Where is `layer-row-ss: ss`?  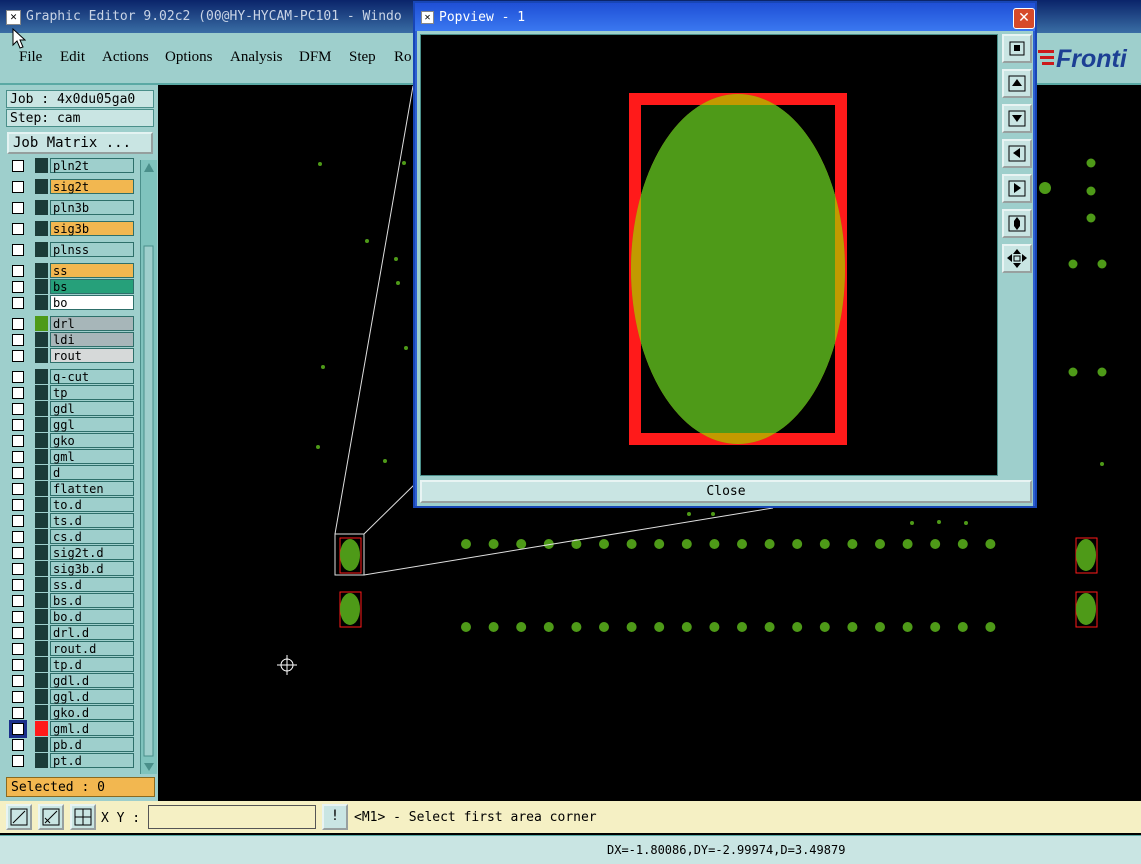 layer-row-ss: ss is located at coordinates (71, 271).